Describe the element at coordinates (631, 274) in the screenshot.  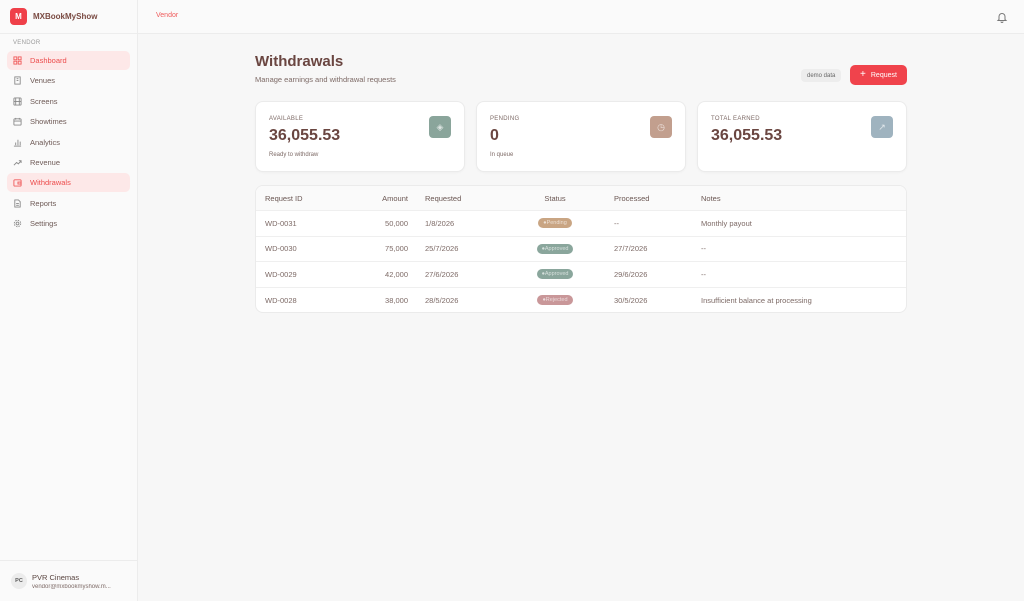
I see `processed-cell: 29/6/2026` at that location.